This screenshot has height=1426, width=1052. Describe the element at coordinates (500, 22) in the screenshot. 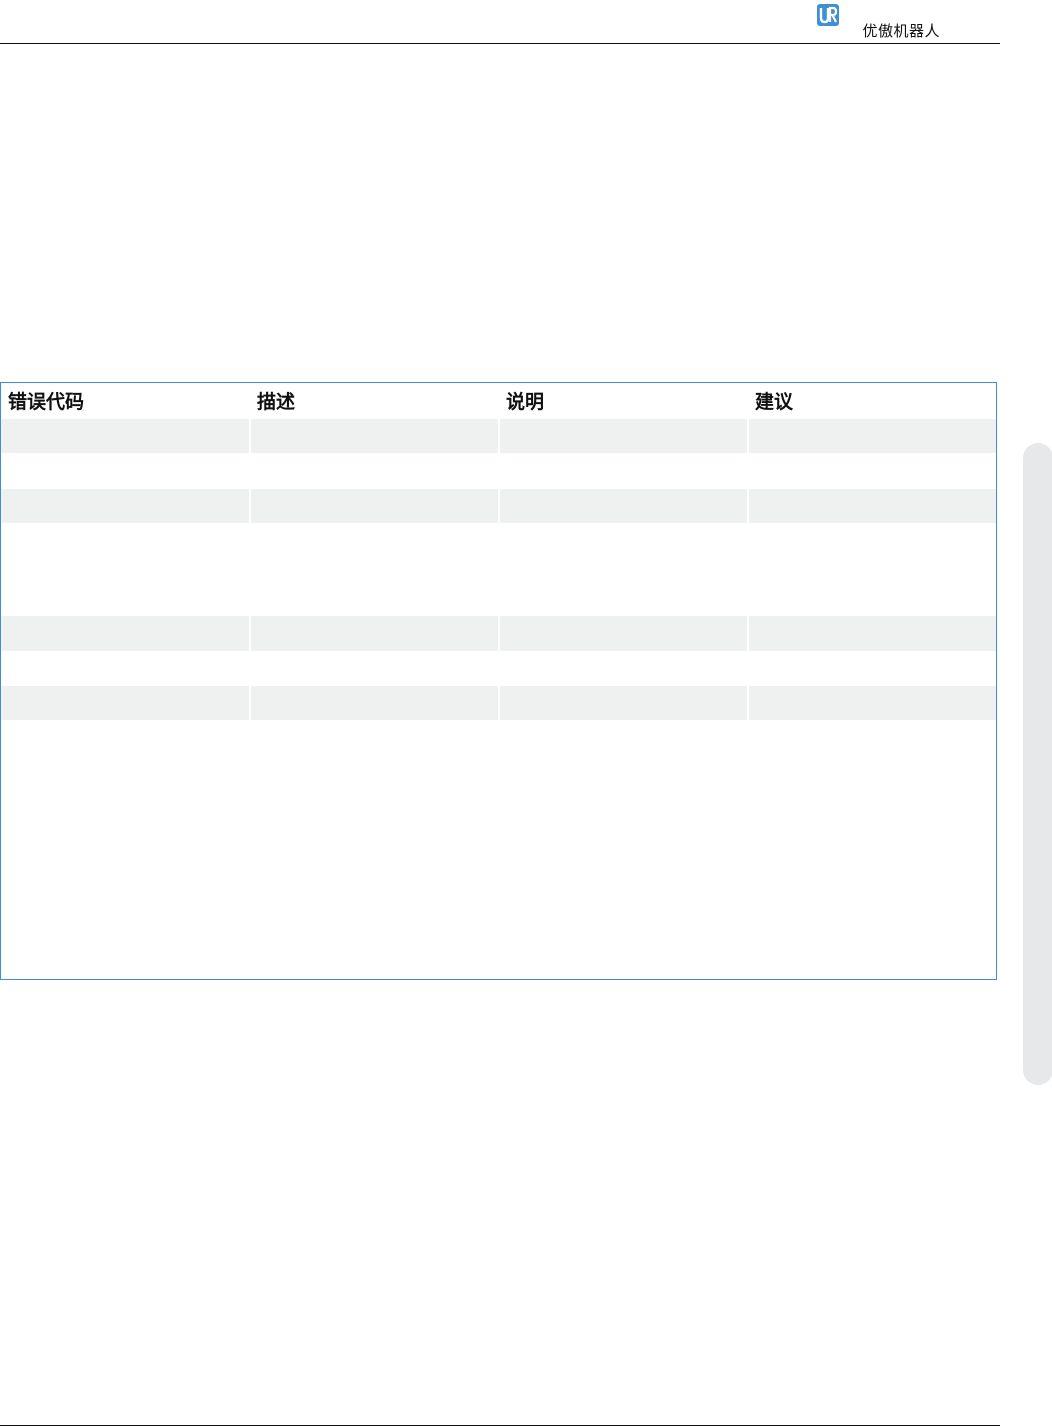

I see `page-header: 优傲机器人` at that location.